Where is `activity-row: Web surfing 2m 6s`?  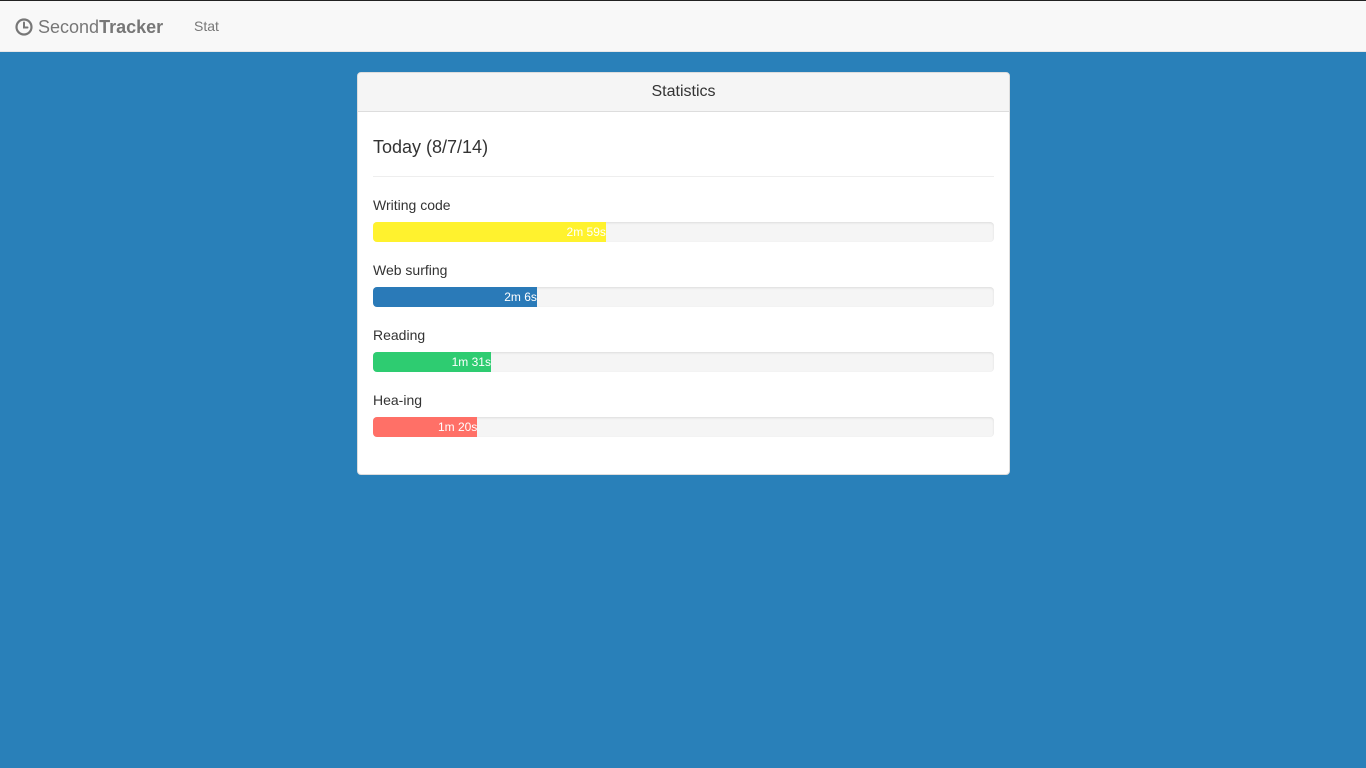 activity-row: Web surfing 2m 6s is located at coordinates (683, 283).